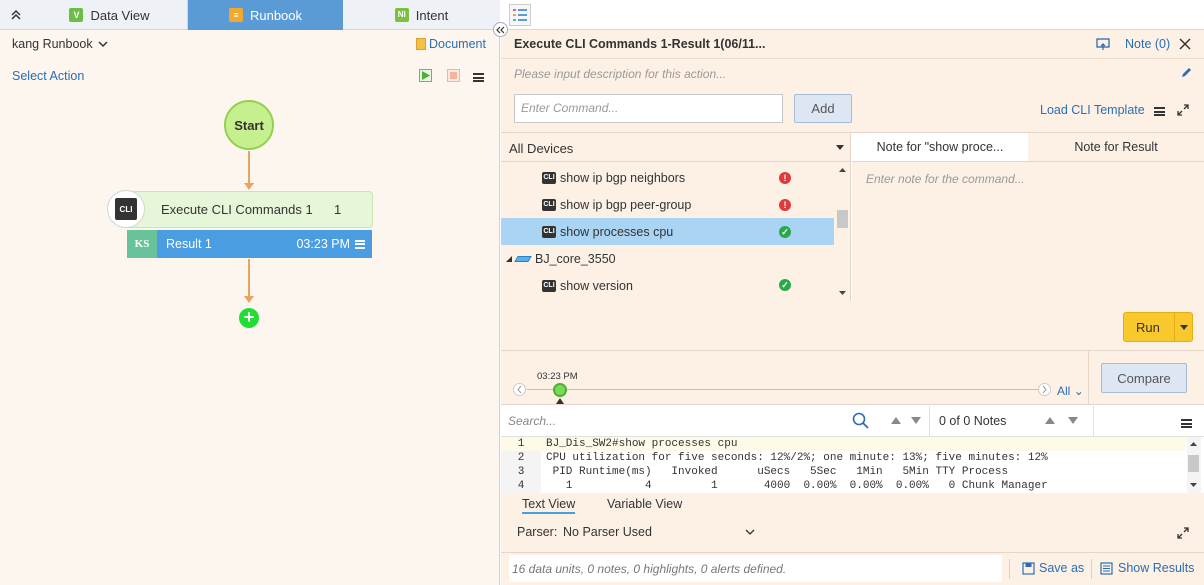 The height and width of the screenshot is (585, 1204). Describe the element at coordinates (750, 532) in the screenshot. I see `chevron-down-icon` at that location.